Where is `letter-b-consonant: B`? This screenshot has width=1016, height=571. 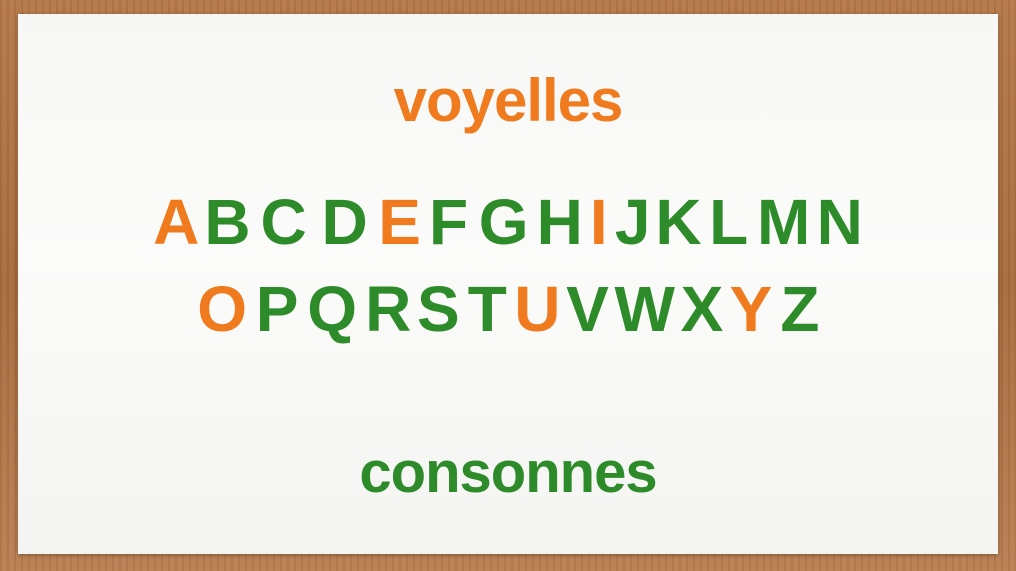
letter-b-consonant: B is located at coordinates (227, 222).